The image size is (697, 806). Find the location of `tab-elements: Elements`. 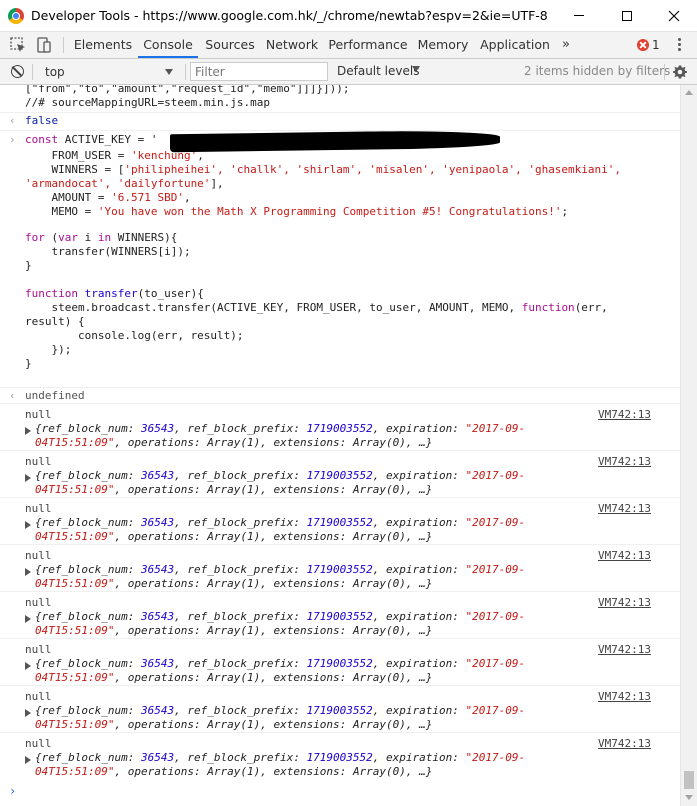

tab-elements: Elements is located at coordinates (103, 45).